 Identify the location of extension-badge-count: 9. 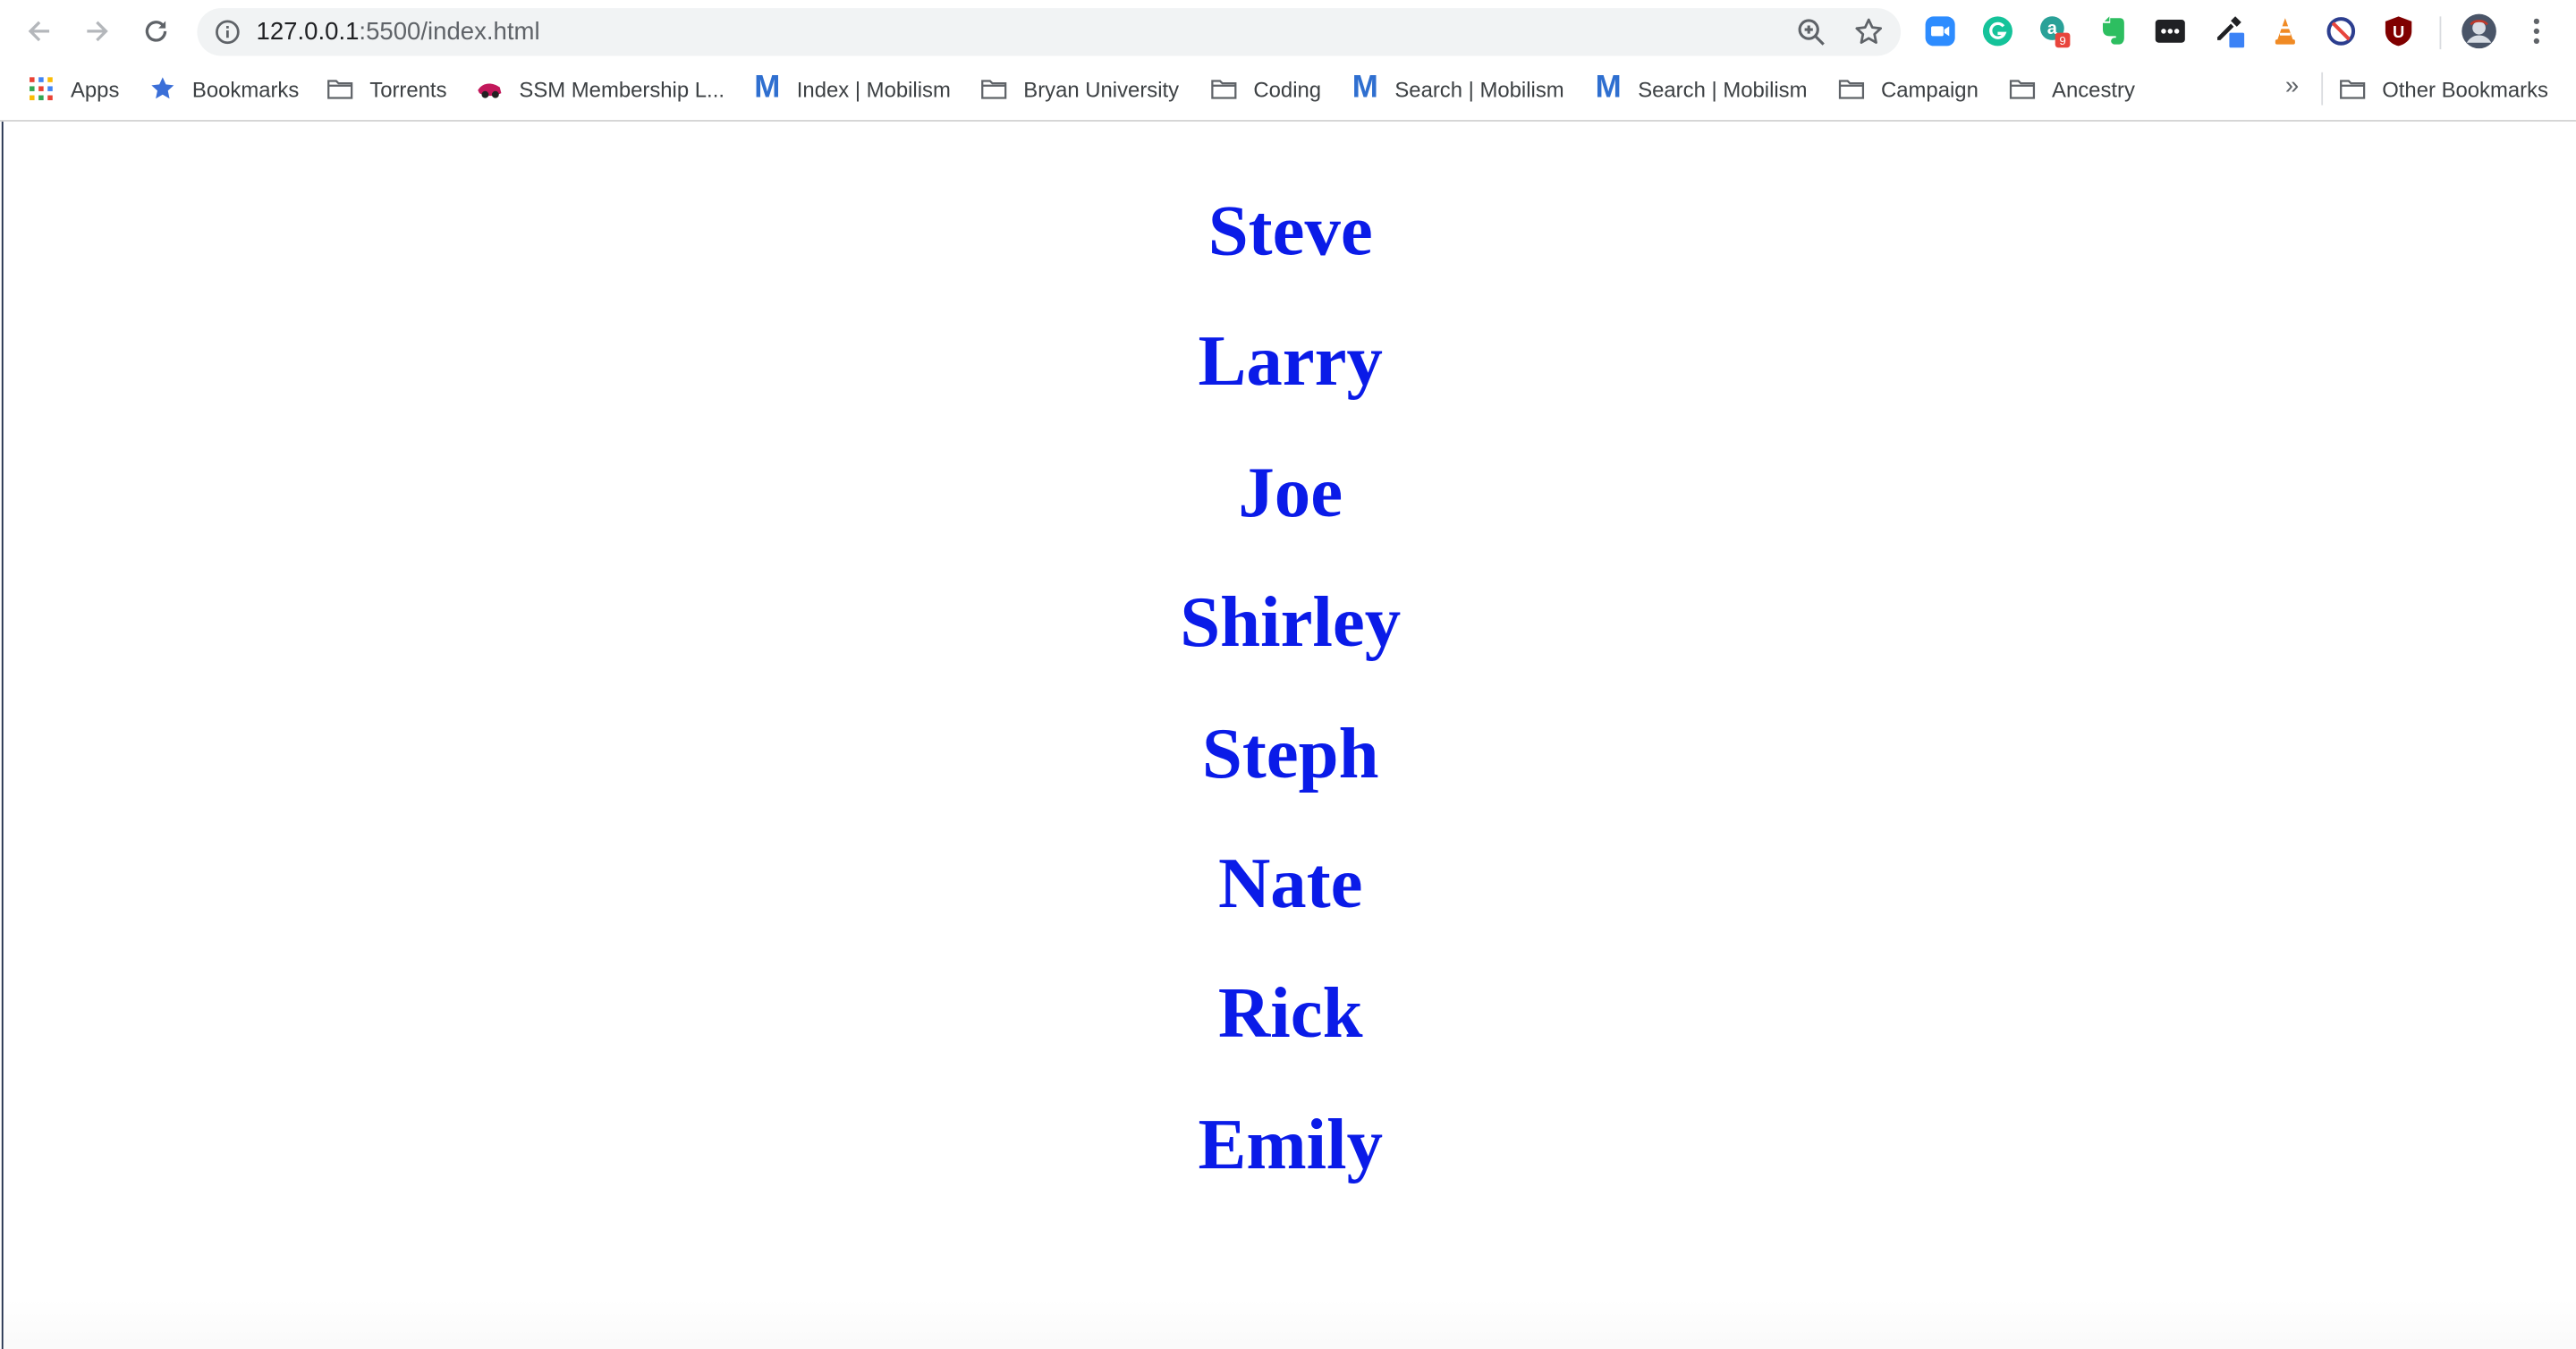
(2062, 40).